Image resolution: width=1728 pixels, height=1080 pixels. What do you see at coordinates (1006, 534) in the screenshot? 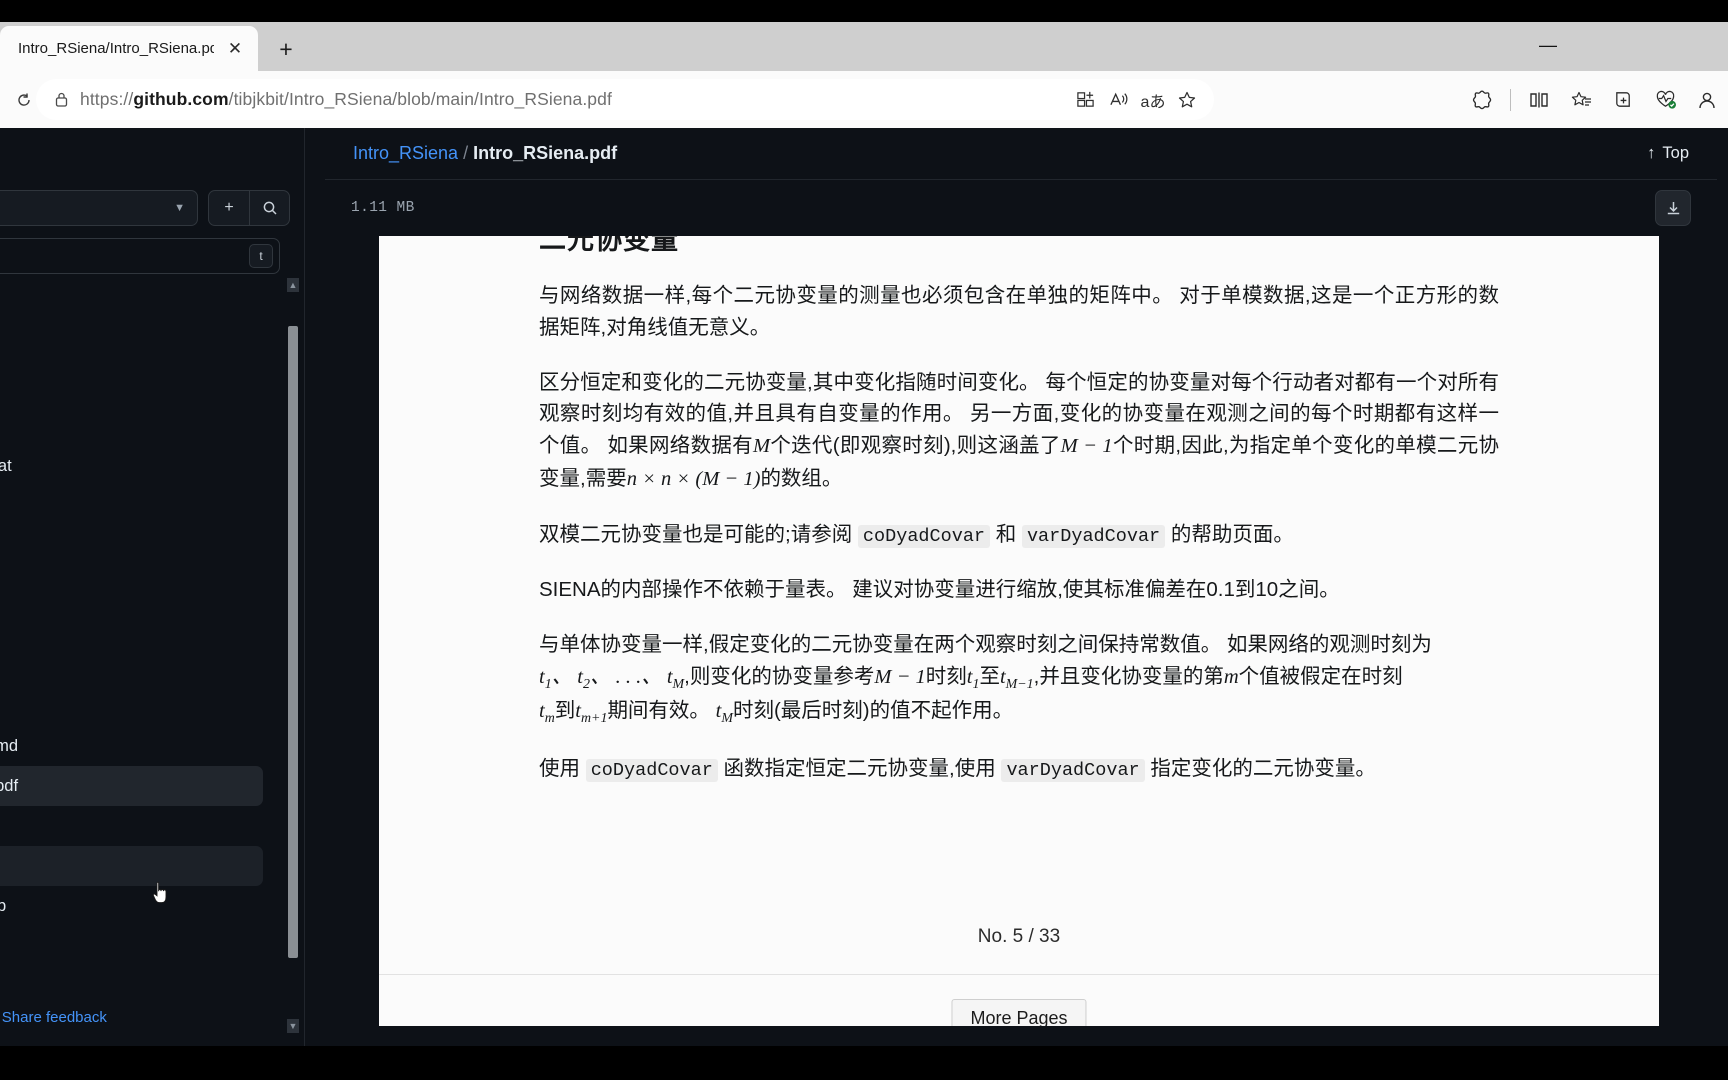
I see `pdf-p3-text-b: 和` at bounding box center [1006, 534].